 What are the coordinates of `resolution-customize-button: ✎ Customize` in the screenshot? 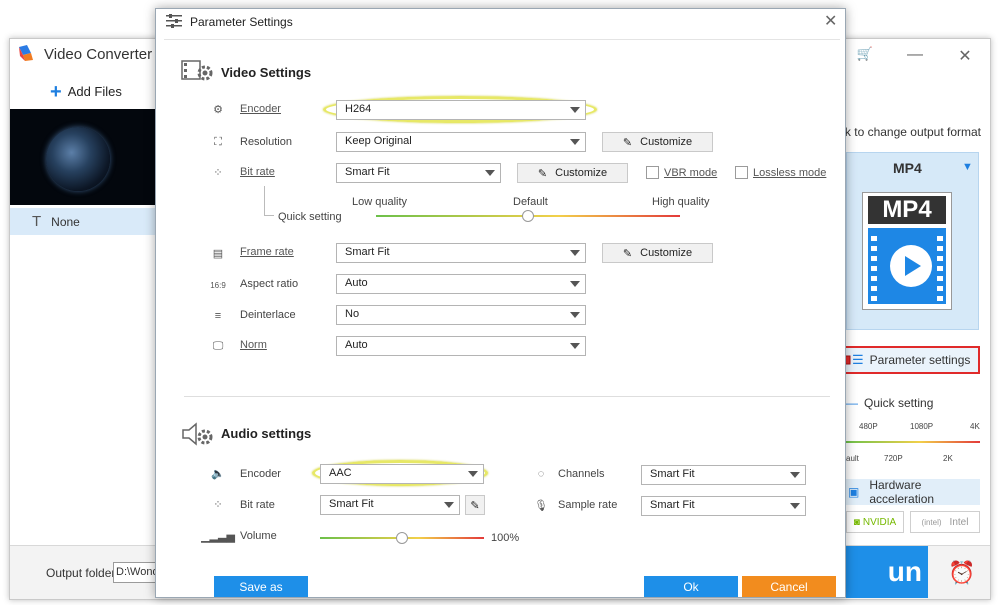 It's located at (657, 142).